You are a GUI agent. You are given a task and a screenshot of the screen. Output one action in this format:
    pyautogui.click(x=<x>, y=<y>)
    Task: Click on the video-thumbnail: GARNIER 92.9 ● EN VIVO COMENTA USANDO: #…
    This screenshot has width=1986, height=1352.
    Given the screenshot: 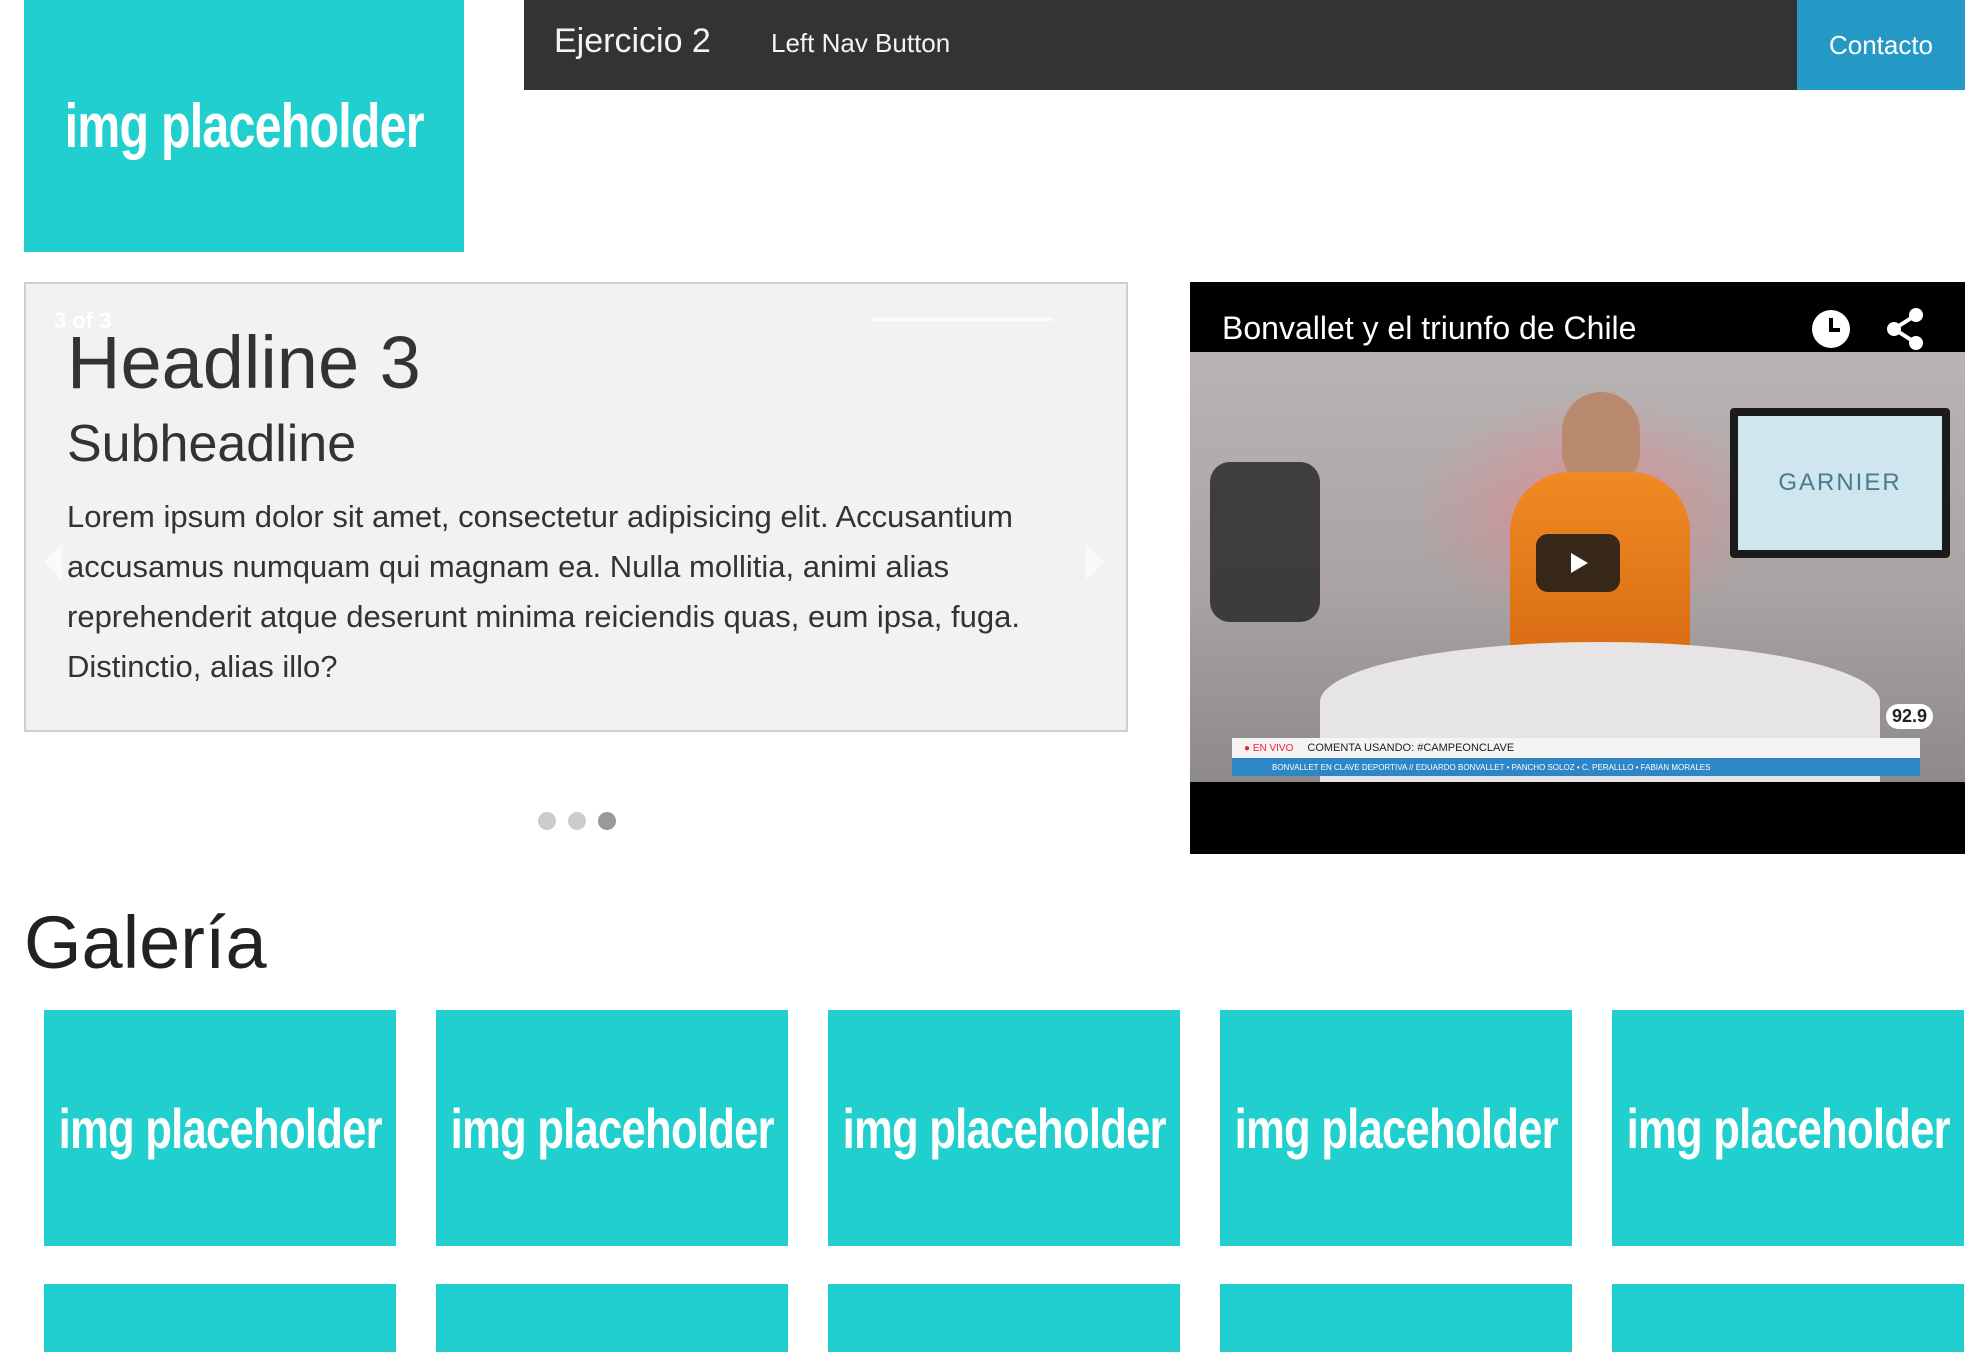 What is the action you would take?
    pyautogui.click(x=1577, y=567)
    